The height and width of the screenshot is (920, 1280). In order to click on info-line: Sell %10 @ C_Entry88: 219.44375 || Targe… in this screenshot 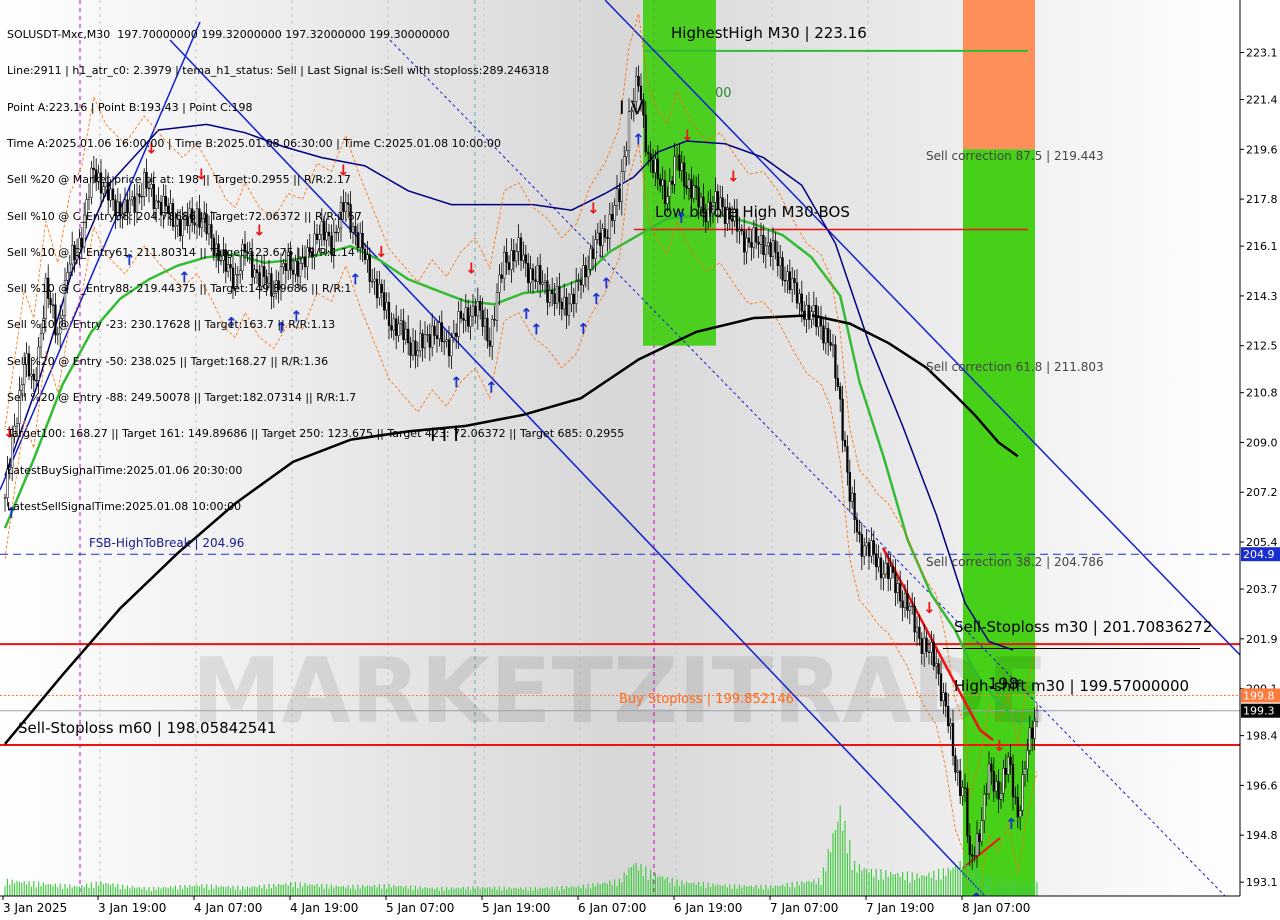, I will do `click(179, 289)`.